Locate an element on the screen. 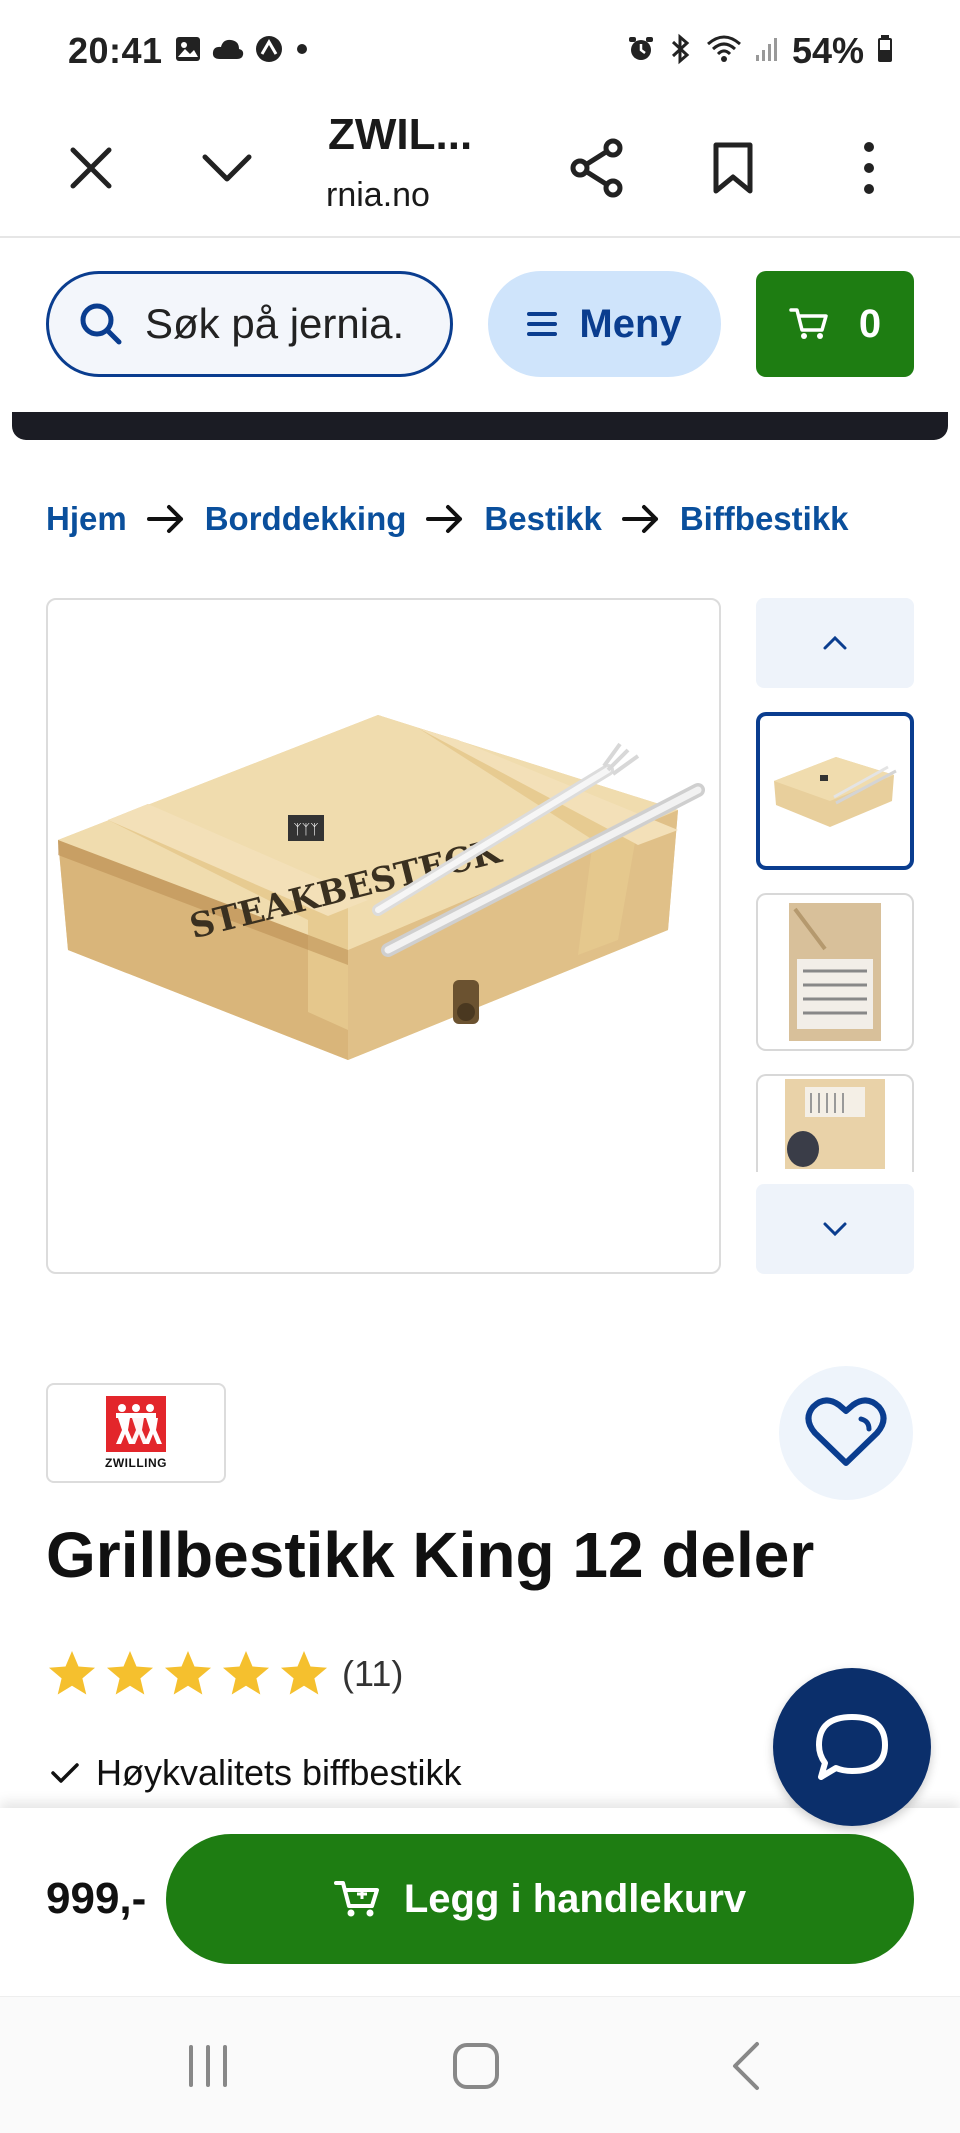 The height and width of the screenshot is (2133, 960). site-header: Meny 0 is located at coordinates (480, 326).